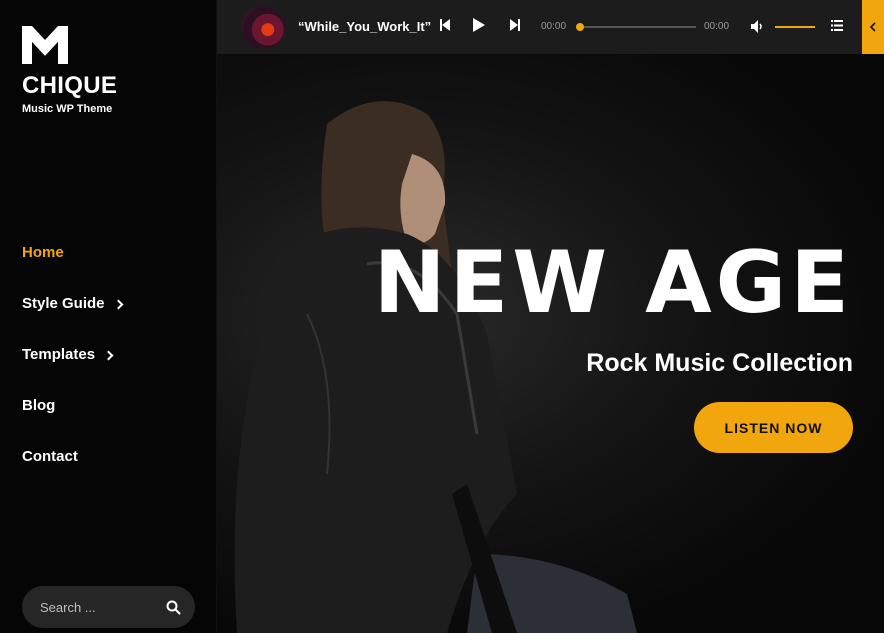 The width and height of the screenshot is (884, 633). Describe the element at coordinates (479, 25) in the screenshot. I see `play-icon` at that location.